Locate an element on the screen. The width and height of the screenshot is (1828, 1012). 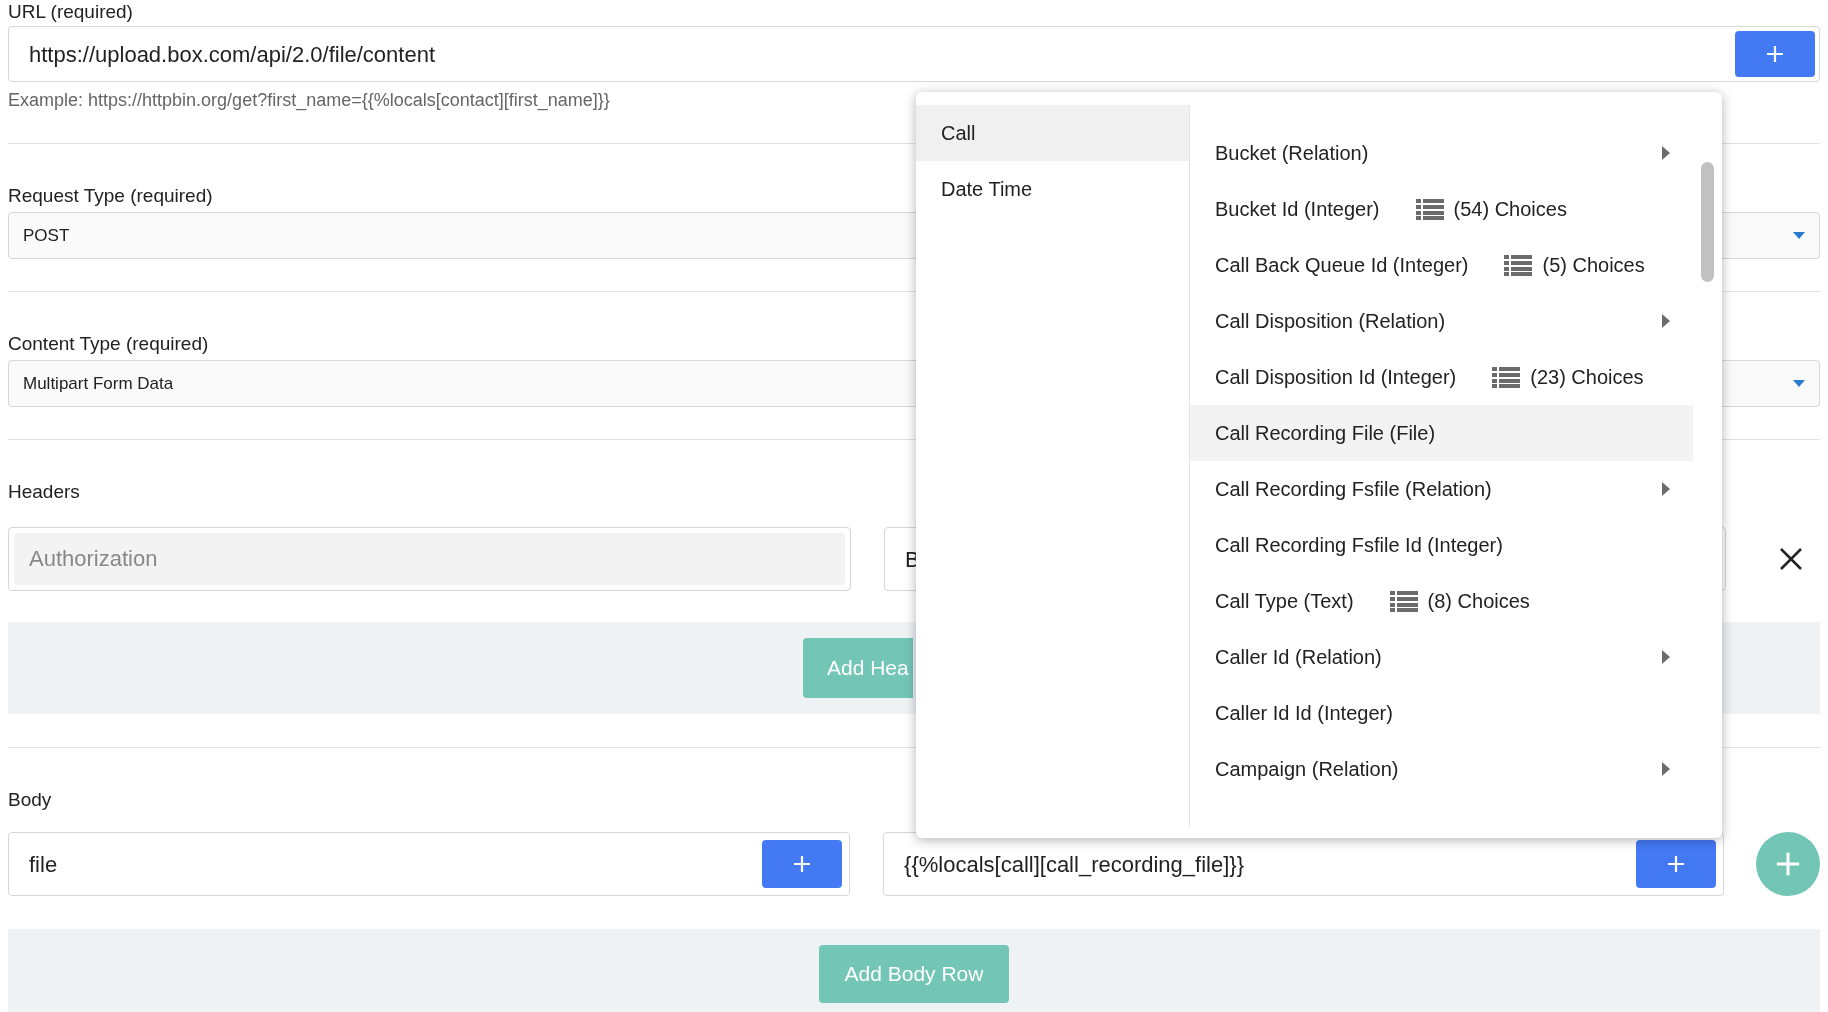
body-value: {{%locals[call][call_recording_file]}} is located at coordinates (1074, 864).